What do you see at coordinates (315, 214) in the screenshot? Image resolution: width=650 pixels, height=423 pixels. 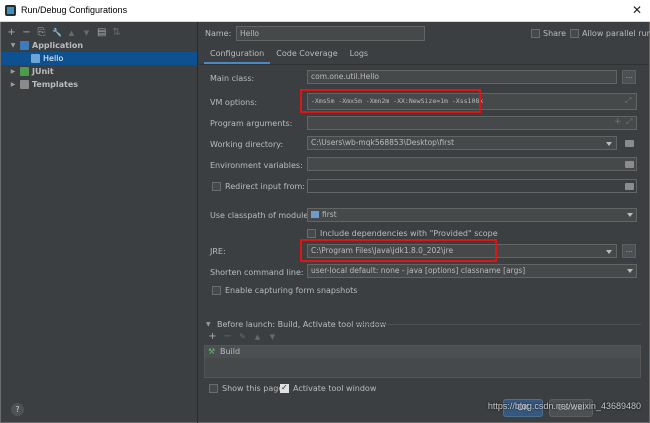 I see `module-icon` at bounding box center [315, 214].